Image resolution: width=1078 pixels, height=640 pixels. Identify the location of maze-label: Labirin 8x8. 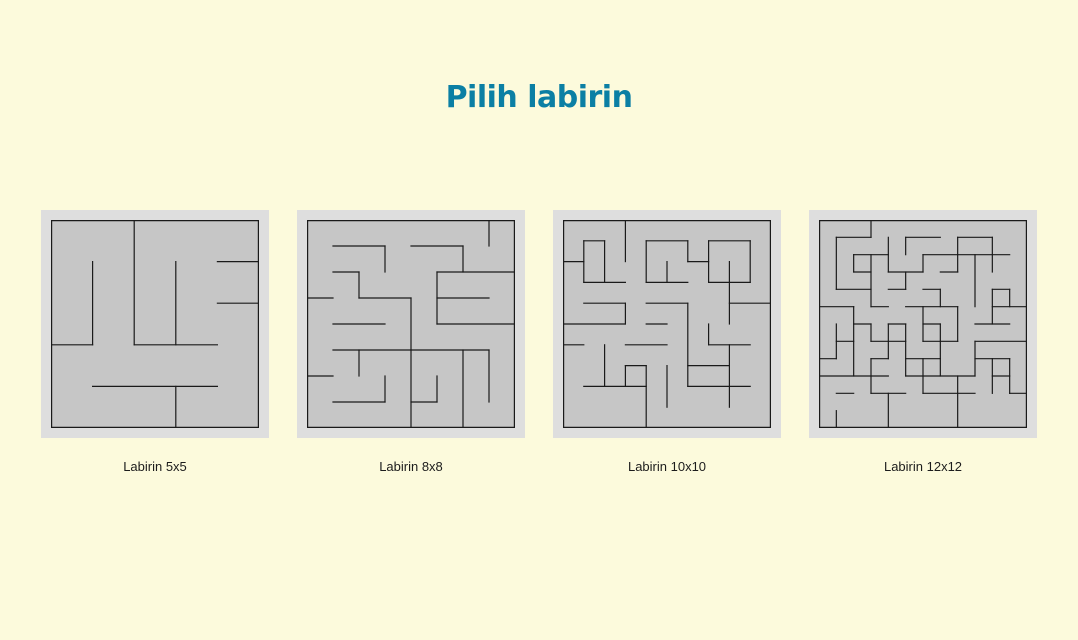
(411, 466).